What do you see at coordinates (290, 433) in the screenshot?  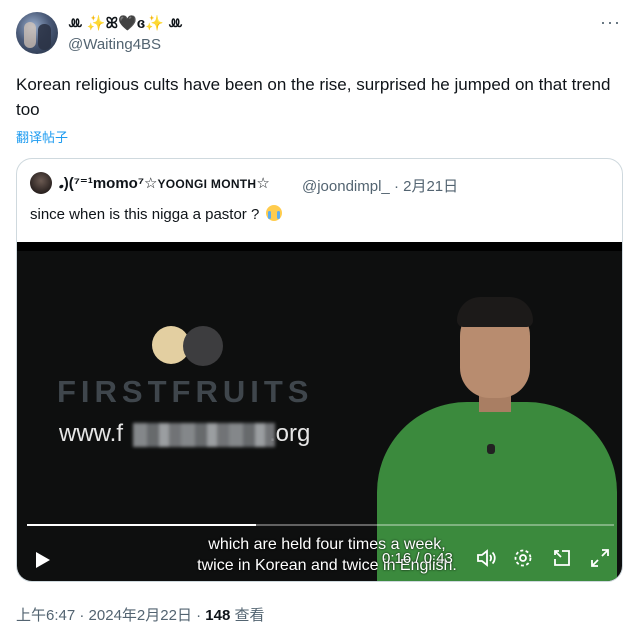 I see `site-url-suffix: .org` at bounding box center [290, 433].